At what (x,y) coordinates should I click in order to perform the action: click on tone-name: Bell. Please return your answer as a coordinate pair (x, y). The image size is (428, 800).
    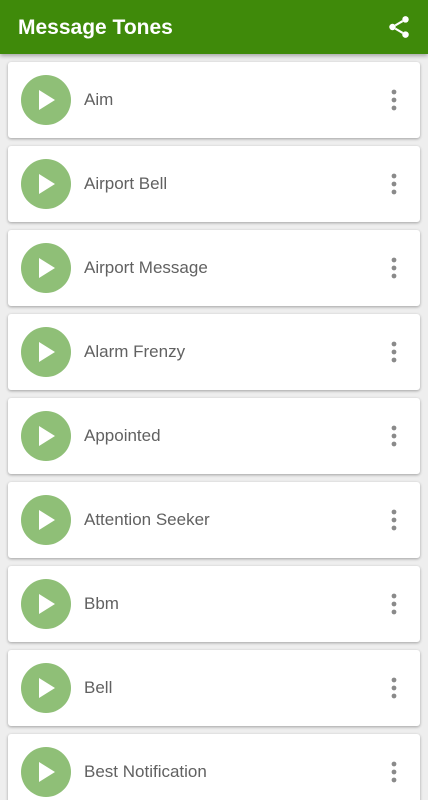
    Looking at the image, I should click on (98, 687).